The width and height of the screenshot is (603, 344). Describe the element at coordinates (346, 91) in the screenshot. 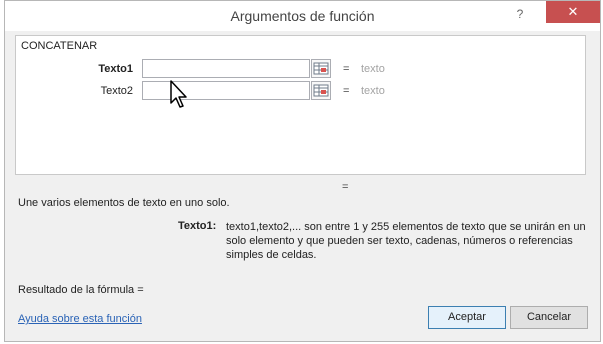

I see `arg-equals-texto2: =` at that location.